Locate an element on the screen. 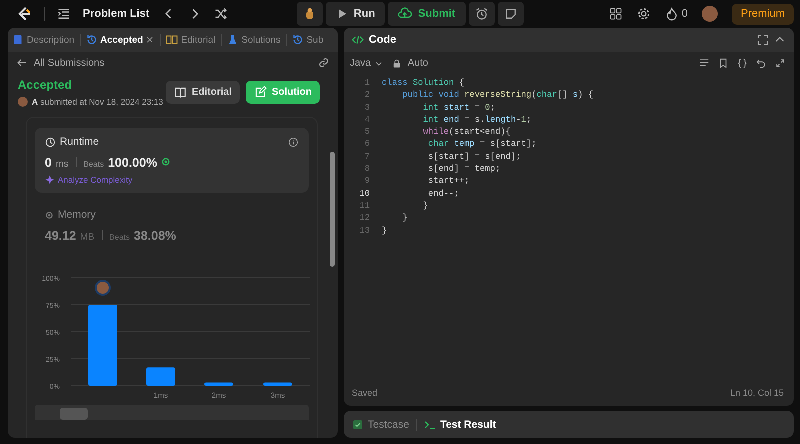  panel-tab: Test Result is located at coordinates (460, 424).